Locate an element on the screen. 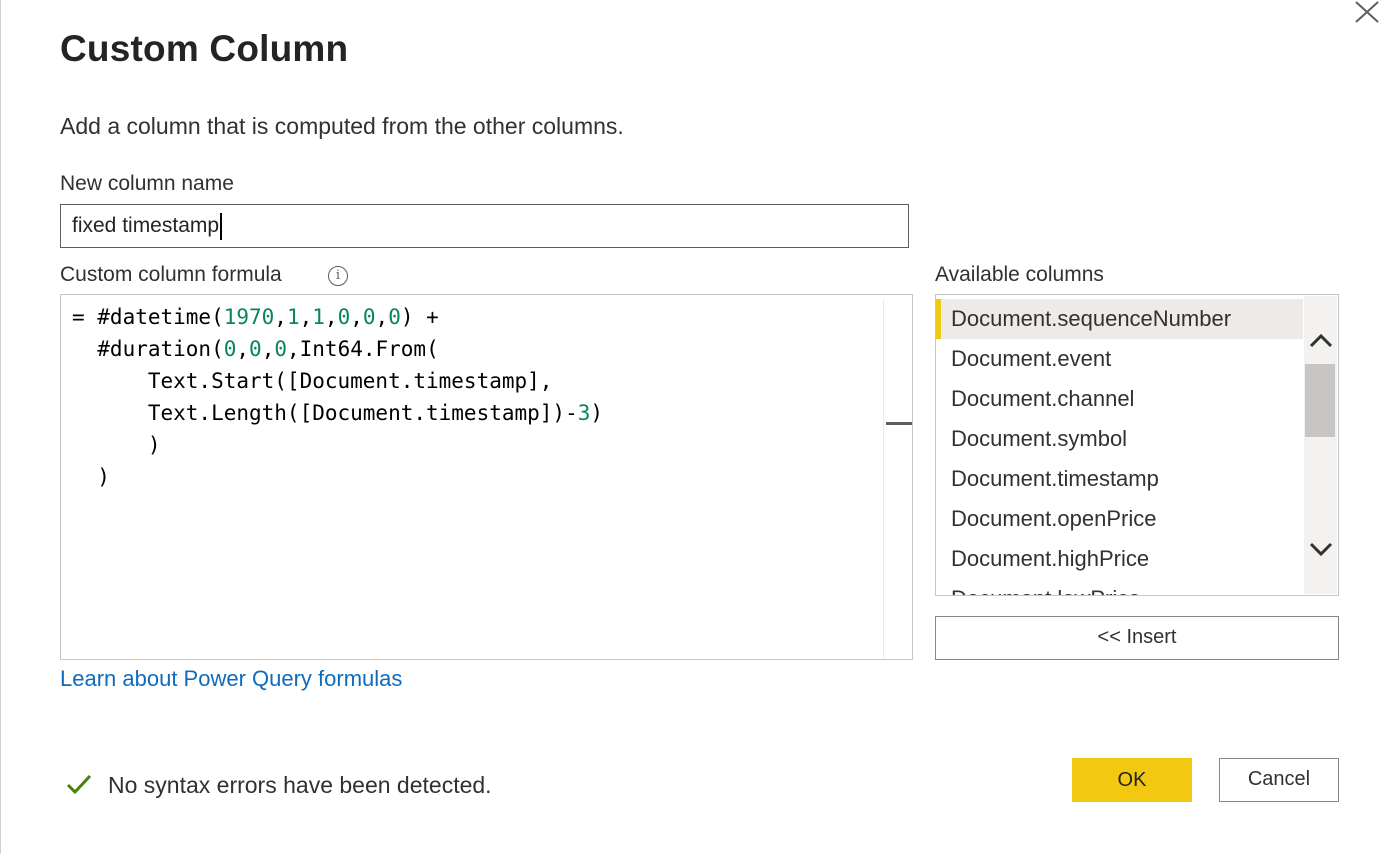 The height and width of the screenshot is (854, 1394). new-column-name-label: New column name is located at coordinates (147, 183).